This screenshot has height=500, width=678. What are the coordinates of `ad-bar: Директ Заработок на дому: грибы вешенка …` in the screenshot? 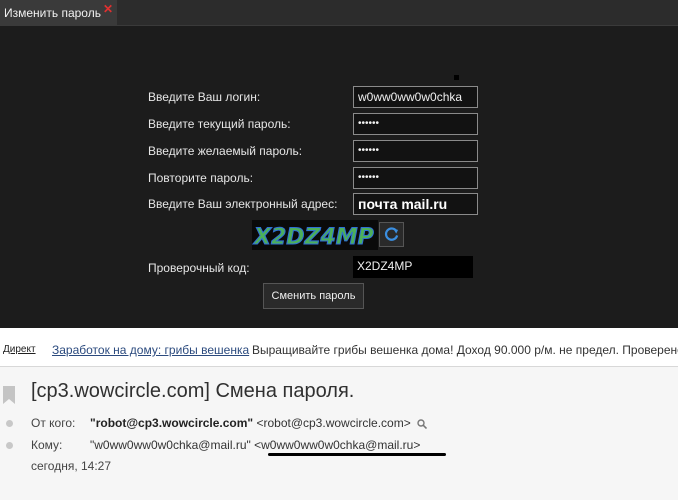 It's located at (339, 351).